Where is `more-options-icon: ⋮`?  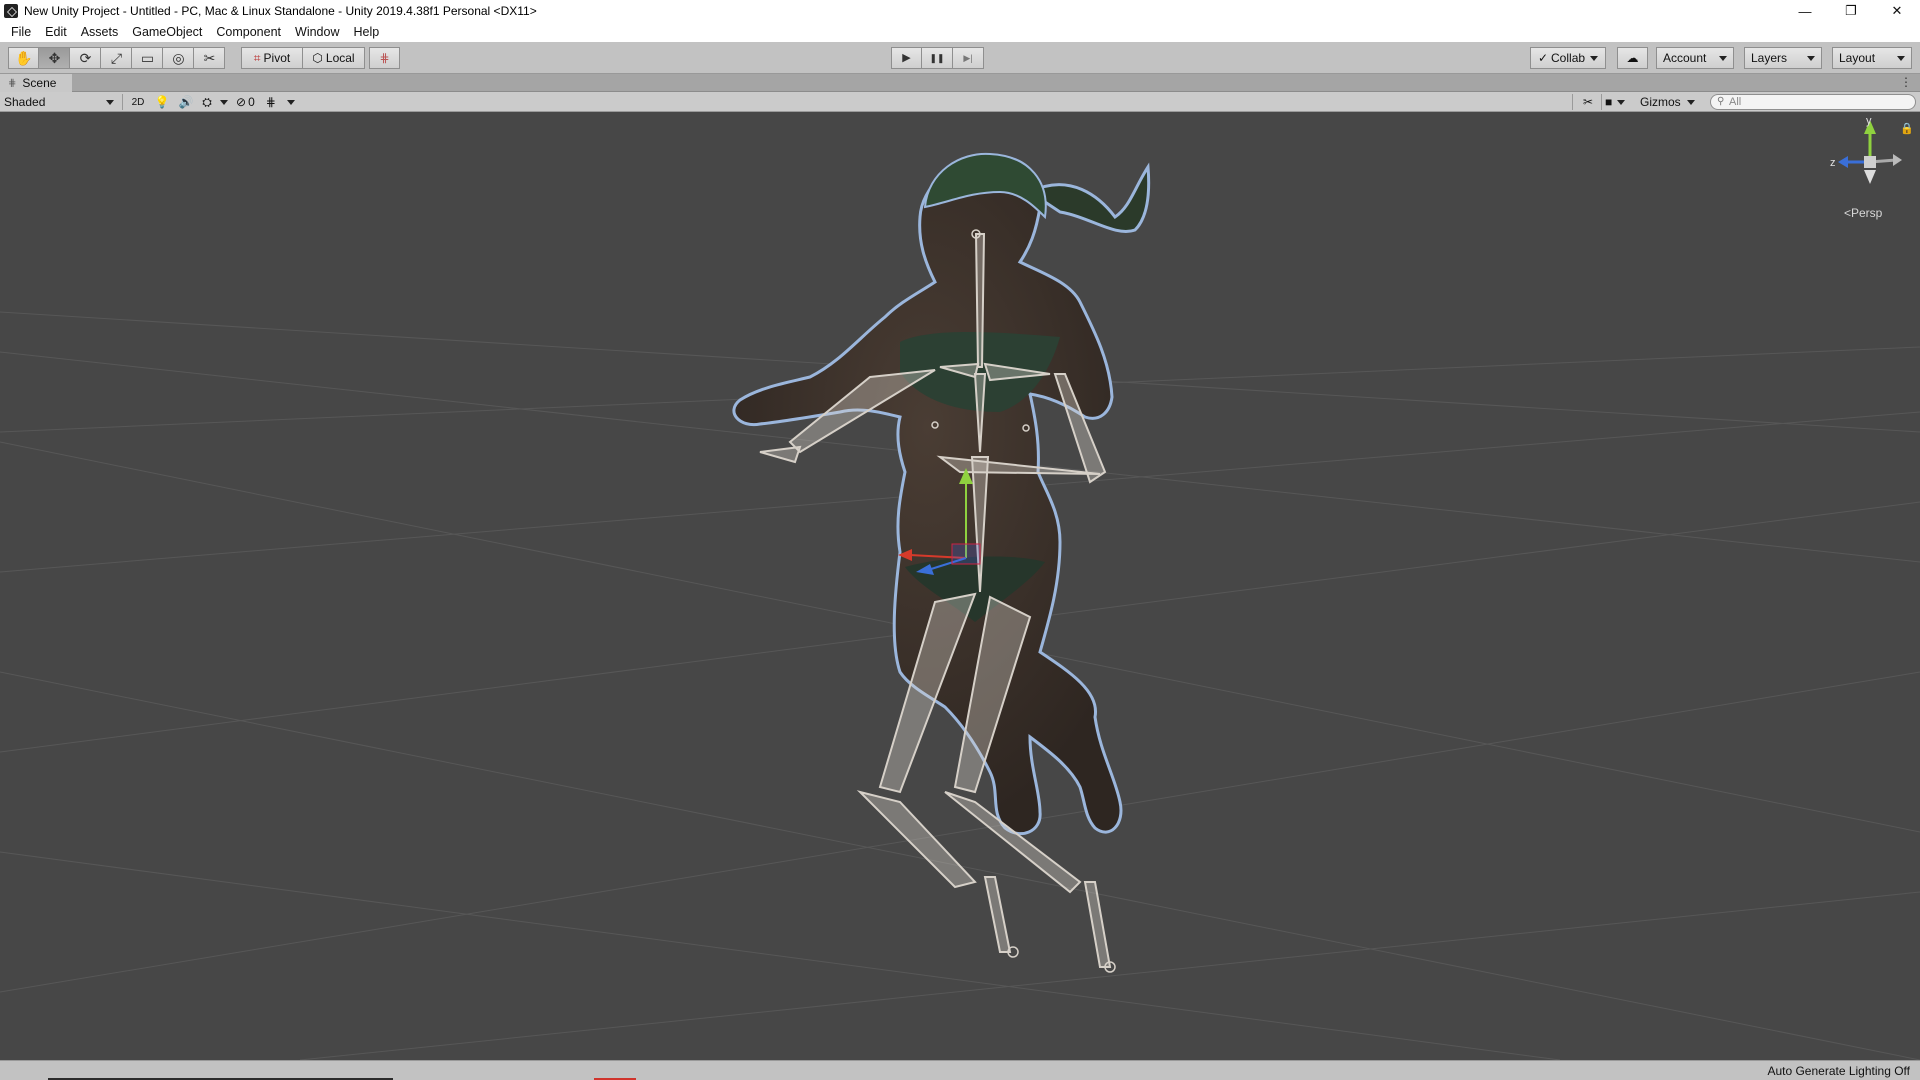 more-options-icon: ⋮ is located at coordinates (1906, 82).